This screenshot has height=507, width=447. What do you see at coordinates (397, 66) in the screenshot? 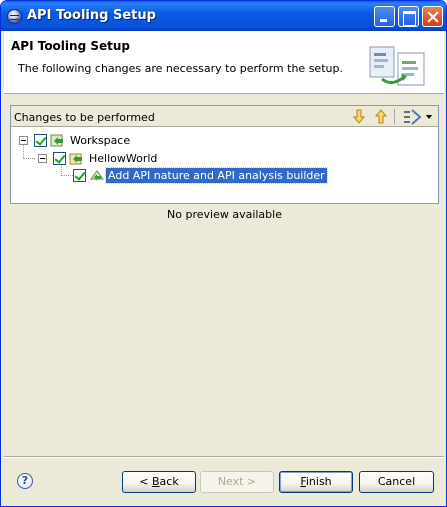
I see `refactoring-wizard-icon` at bounding box center [397, 66].